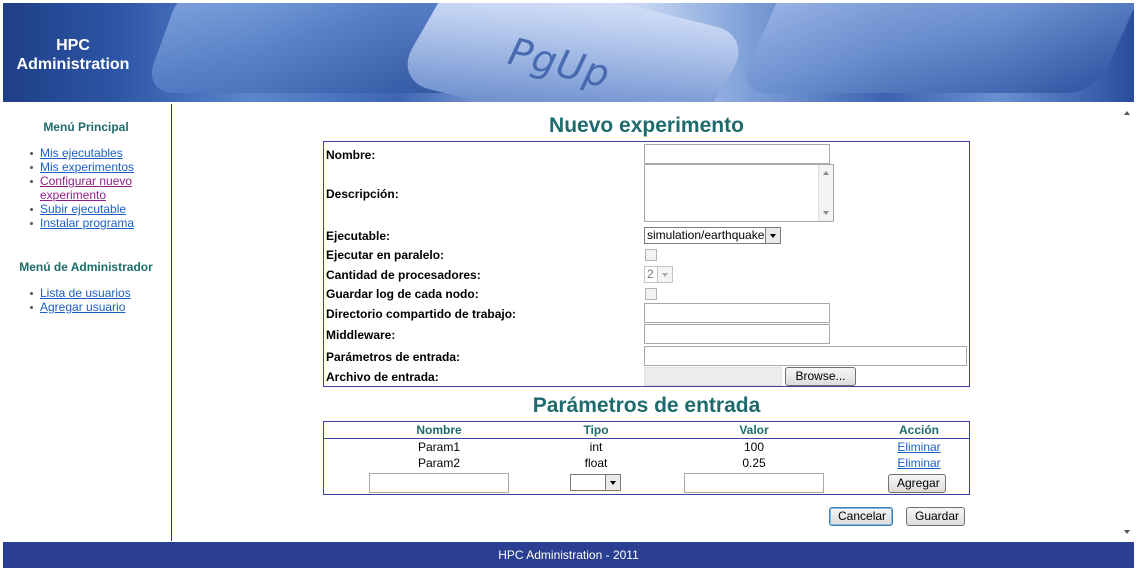 The height and width of the screenshot is (571, 1140). What do you see at coordinates (935, 48) in the screenshot?
I see `keyboard-key-image` at bounding box center [935, 48].